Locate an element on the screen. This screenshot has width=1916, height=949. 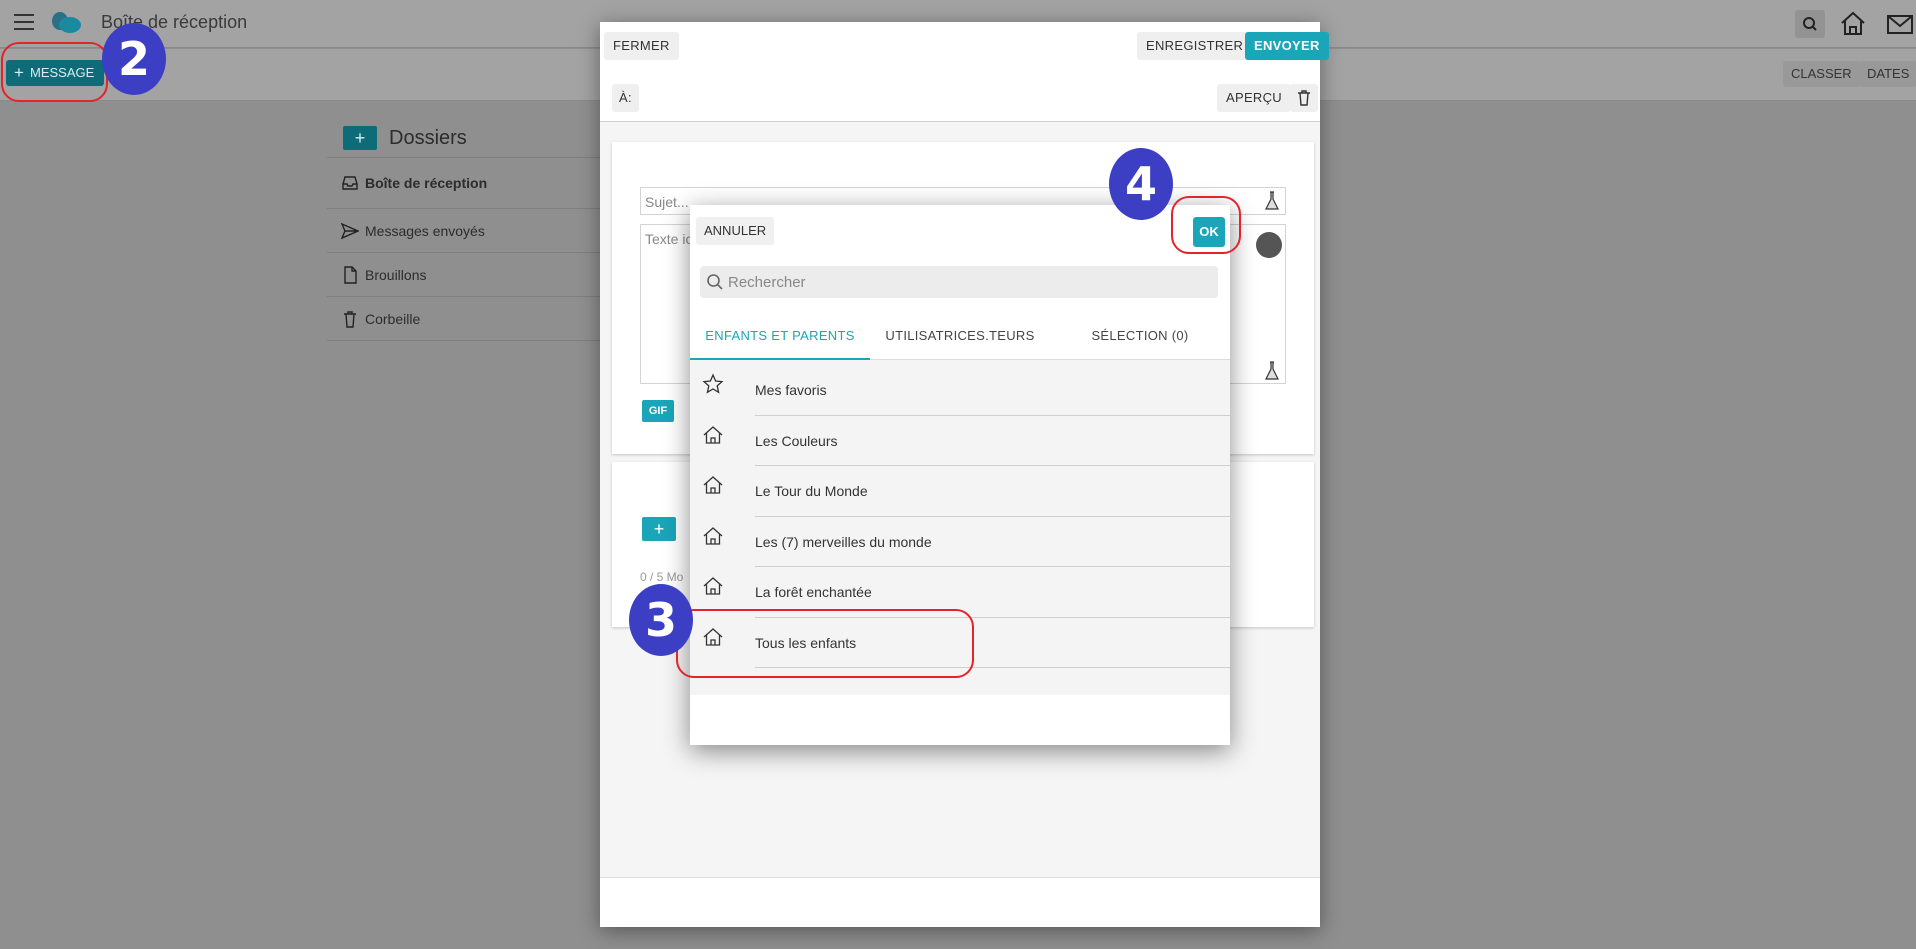
search-button is located at coordinates (1810, 24).